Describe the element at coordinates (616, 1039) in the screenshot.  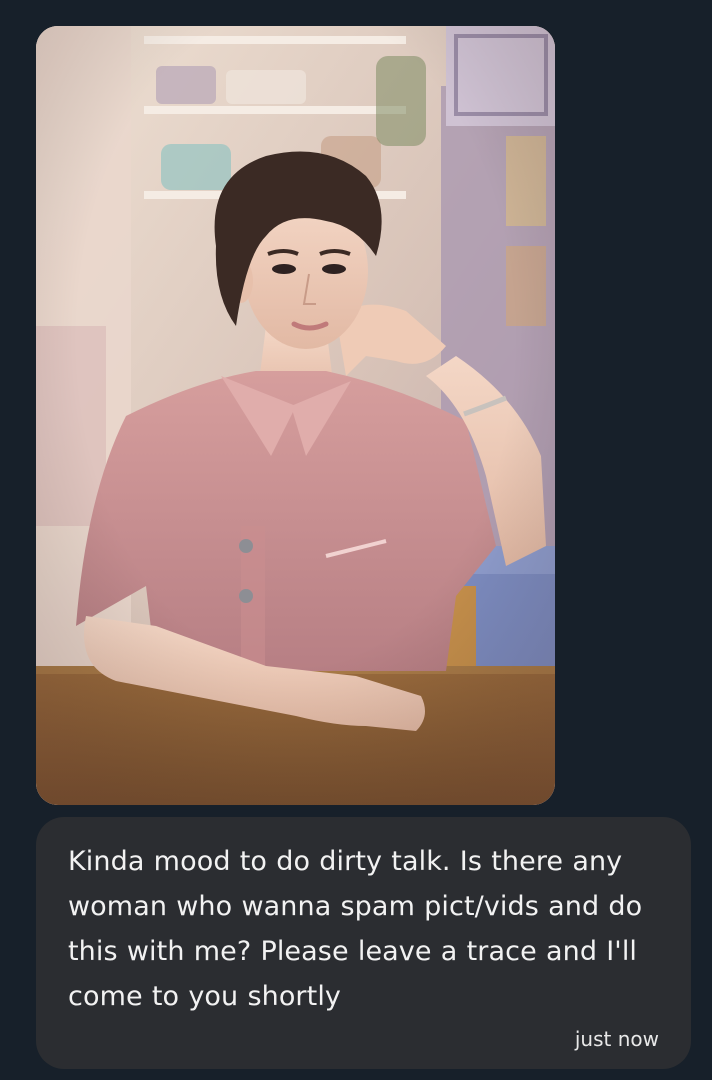
I see `message-timestamp: just now` at that location.